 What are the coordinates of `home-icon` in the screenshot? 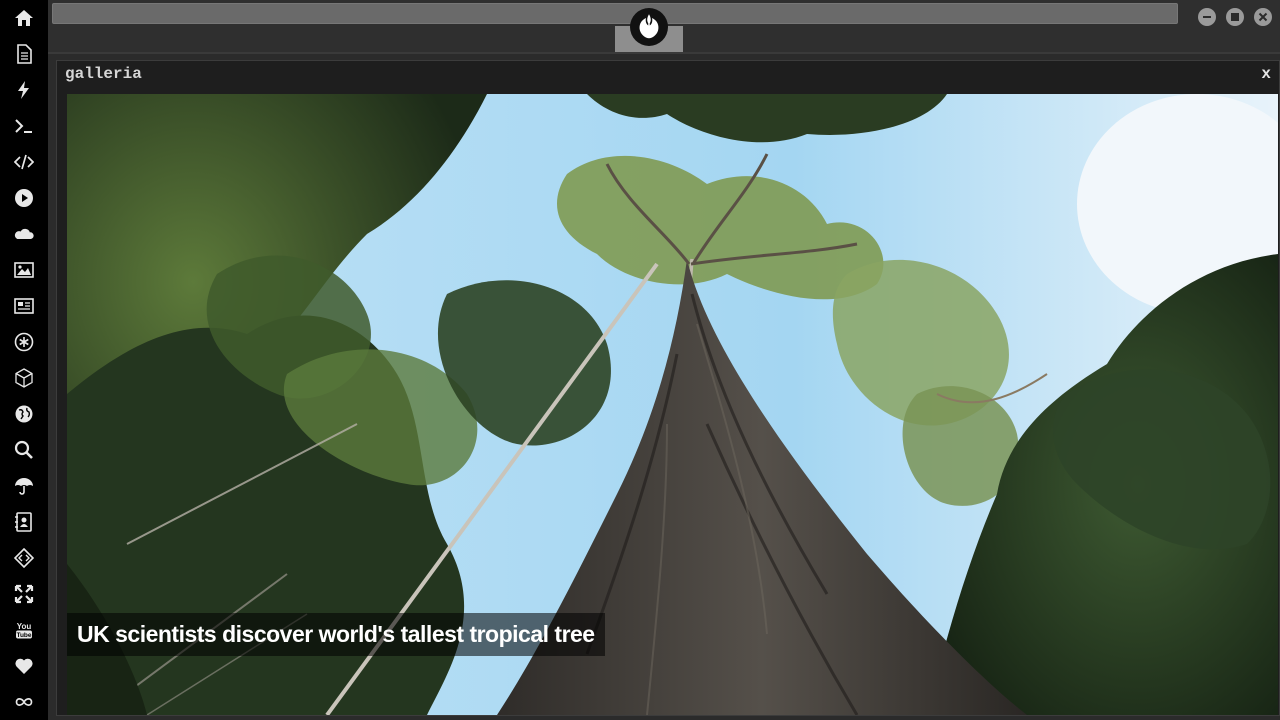 It's located at (24, 18).